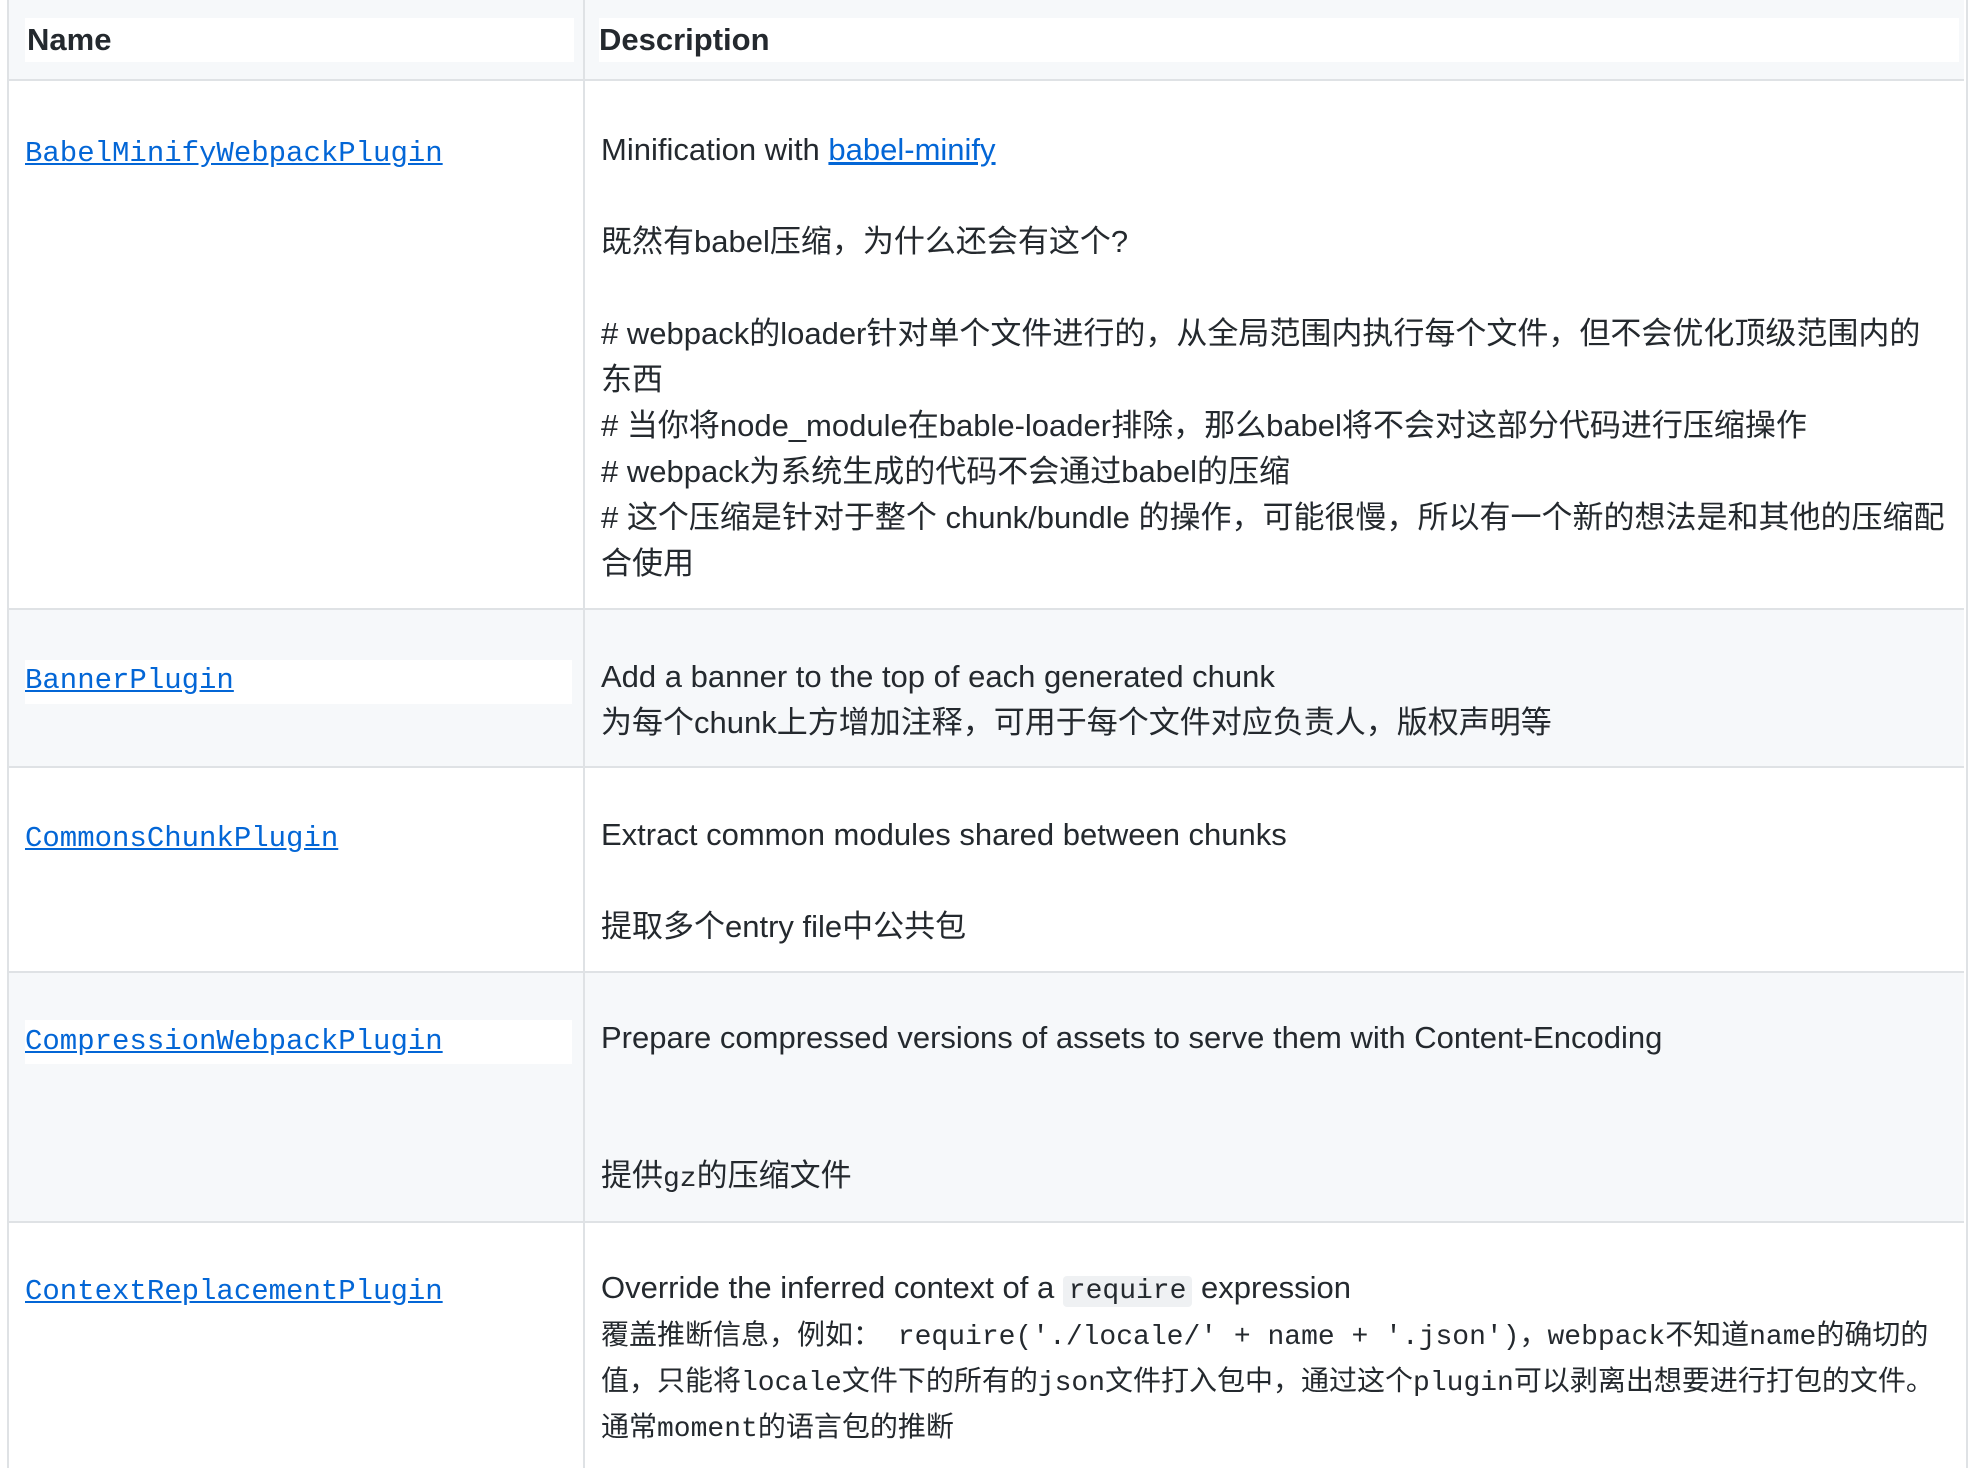 The image size is (1970, 1468). I want to click on plugin-link-banner-plugin: BannerPlugin, so click(129, 680).